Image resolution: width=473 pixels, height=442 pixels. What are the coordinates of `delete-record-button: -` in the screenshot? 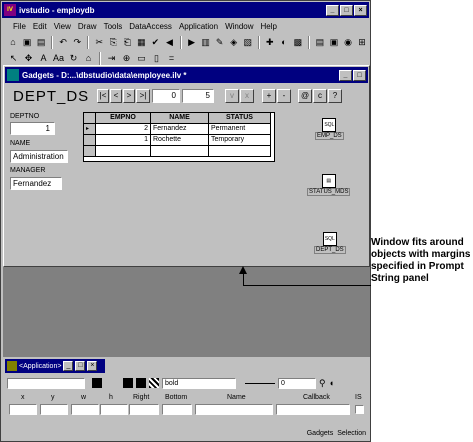 It's located at (284, 96).